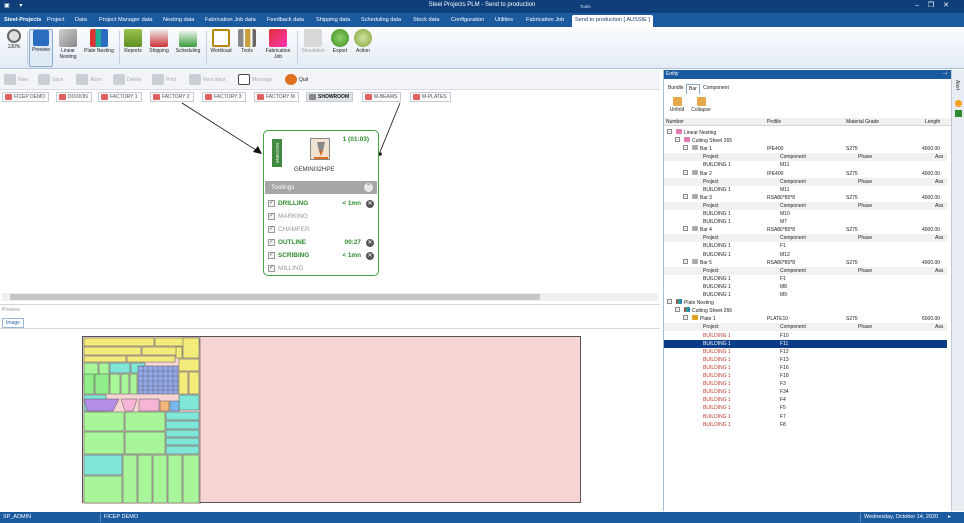 The height and width of the screenshot is (523, 964). Describe the element at coordinates (805, 336) in the screenshot. I see `tree-item: BUILDING 1 F10` at that location.